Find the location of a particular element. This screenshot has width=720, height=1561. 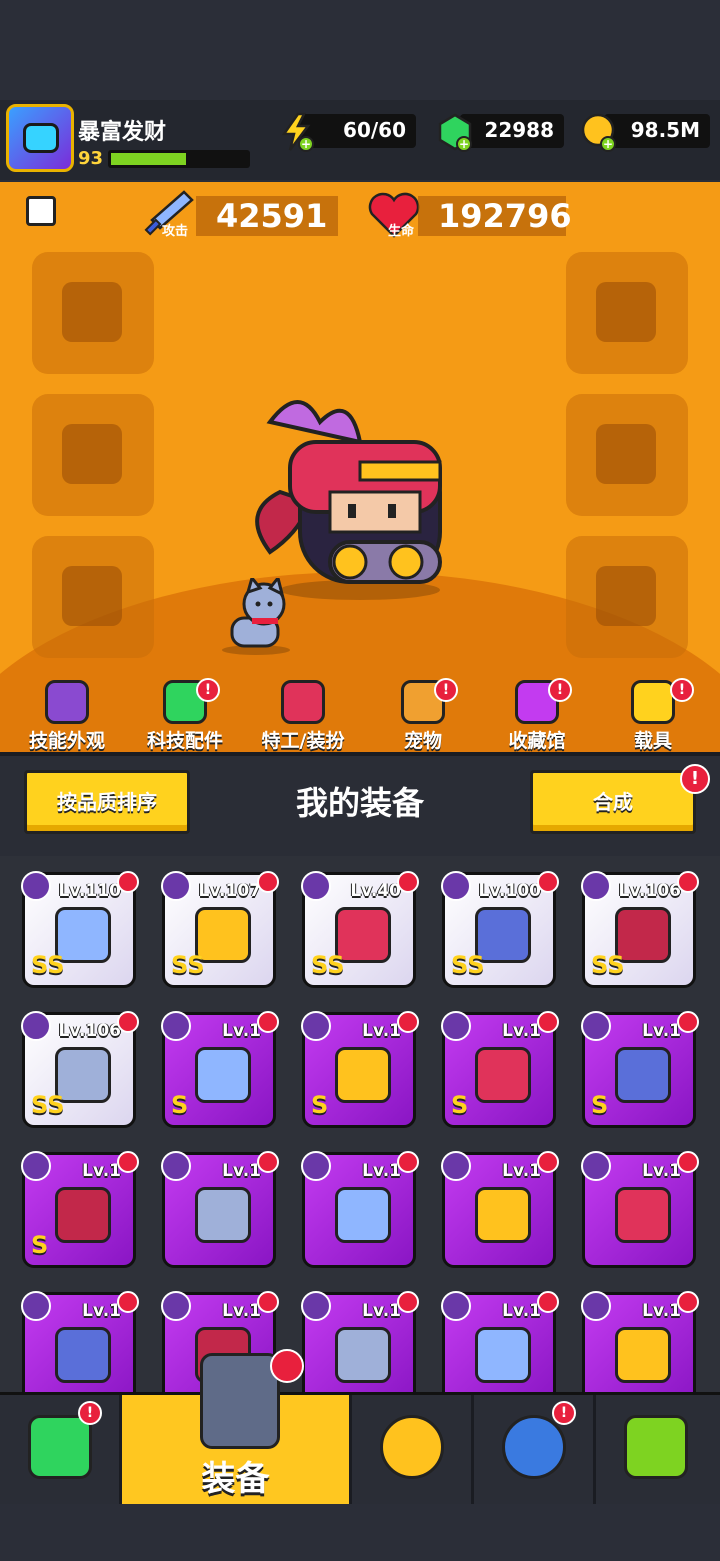

equipment-bag-icon is located at coordinates (240, 1401).